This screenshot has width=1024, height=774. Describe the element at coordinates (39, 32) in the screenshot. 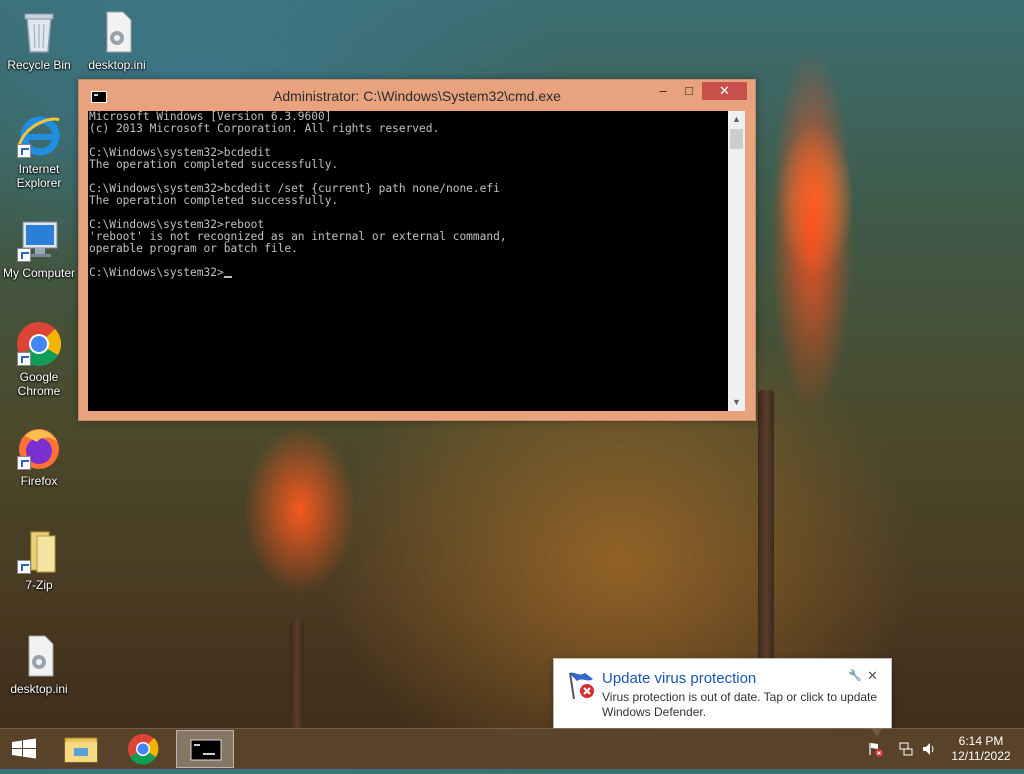

I see `recycle-bin-icon` at that location.